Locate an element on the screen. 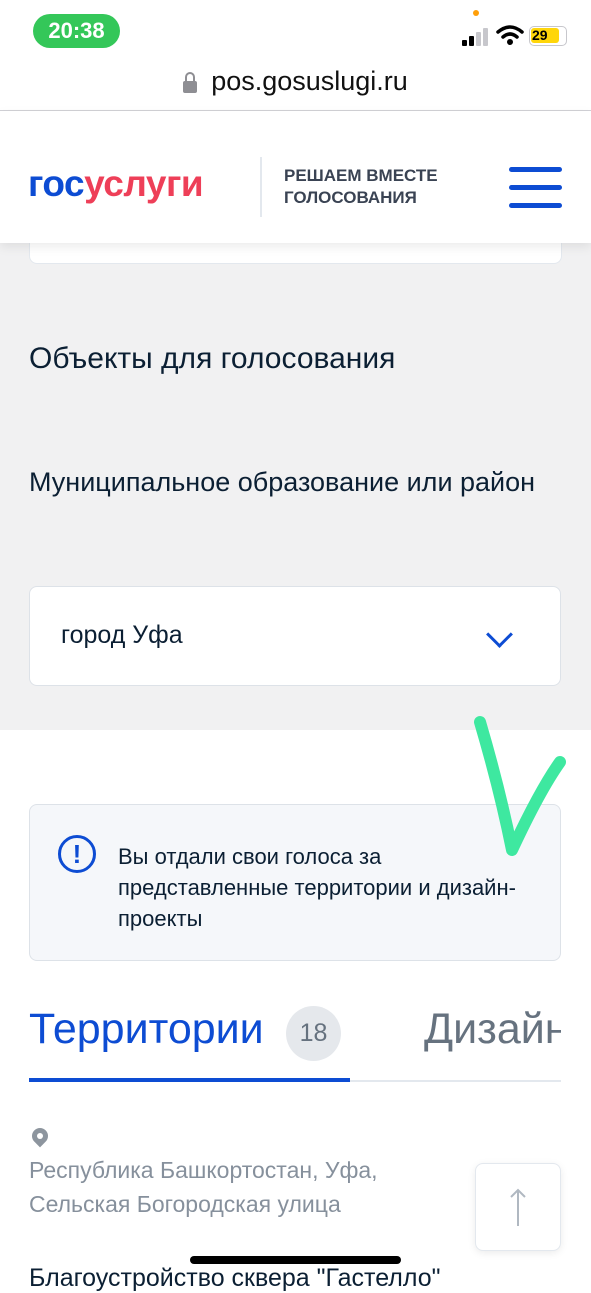 The width and height of the screenshot is (591, 1293). item-project-title: Благоустройство сквера "Гастелло" is located at coordinates (235, 1278).